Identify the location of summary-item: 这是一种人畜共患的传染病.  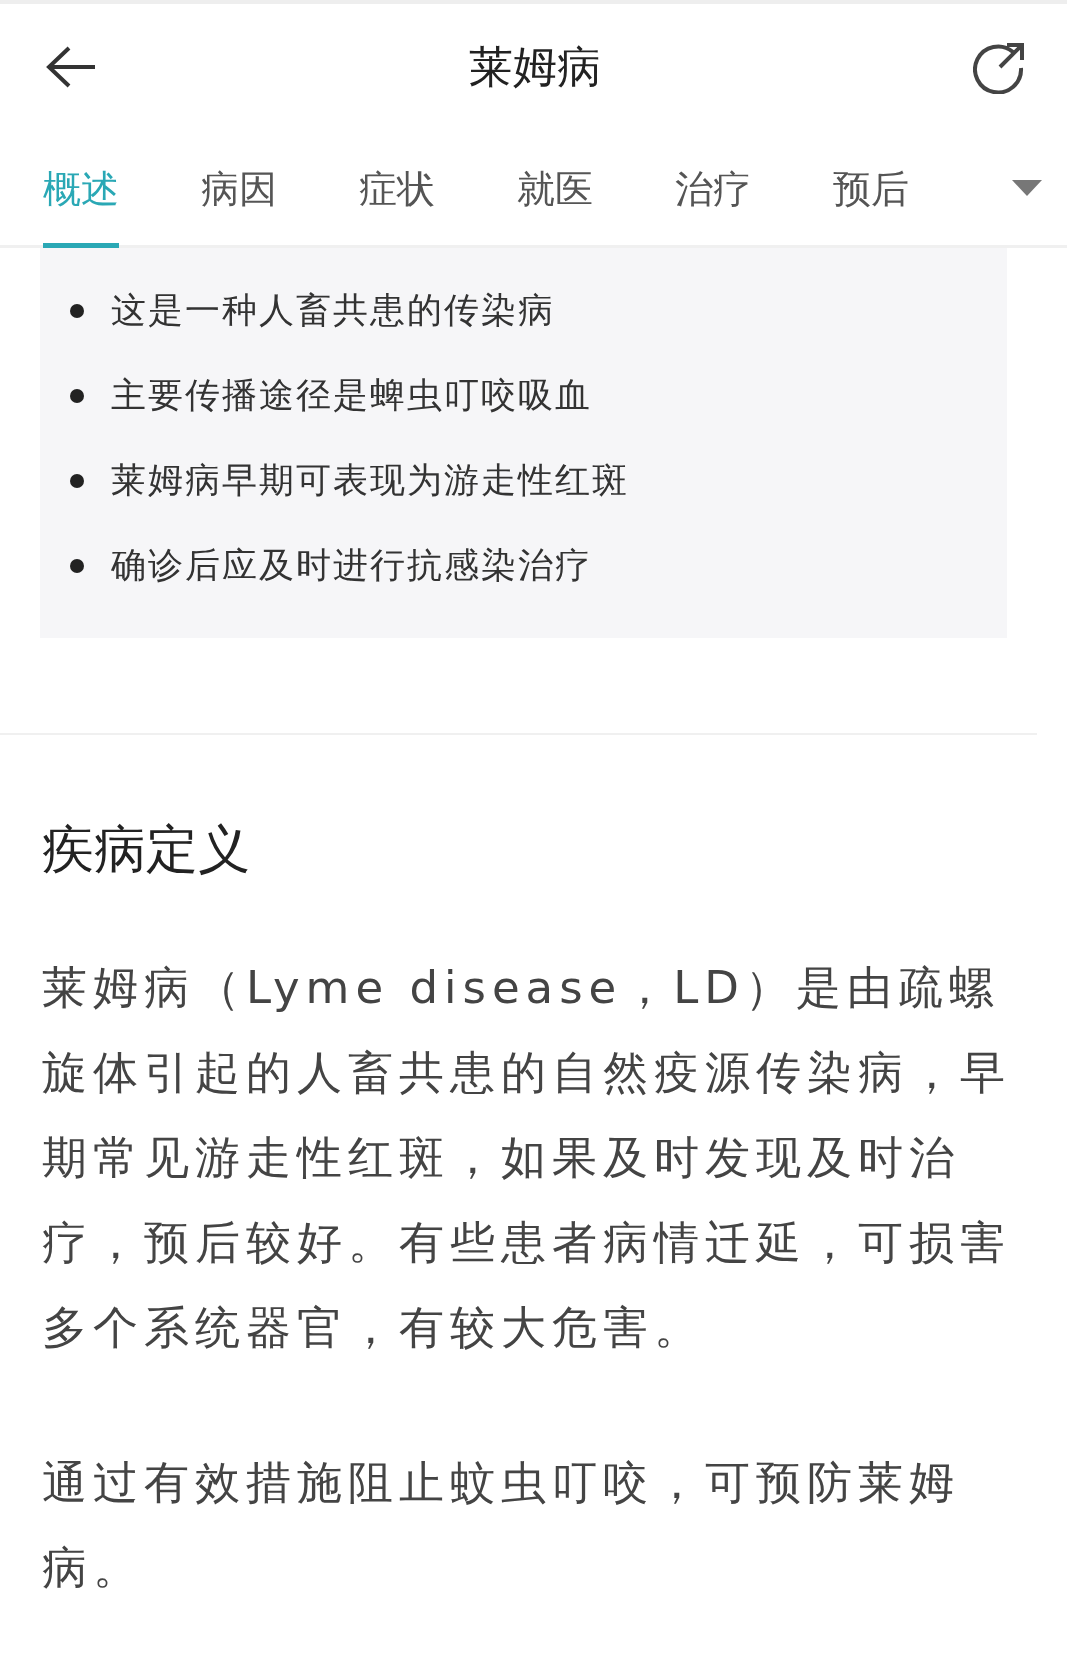
(333, 310).